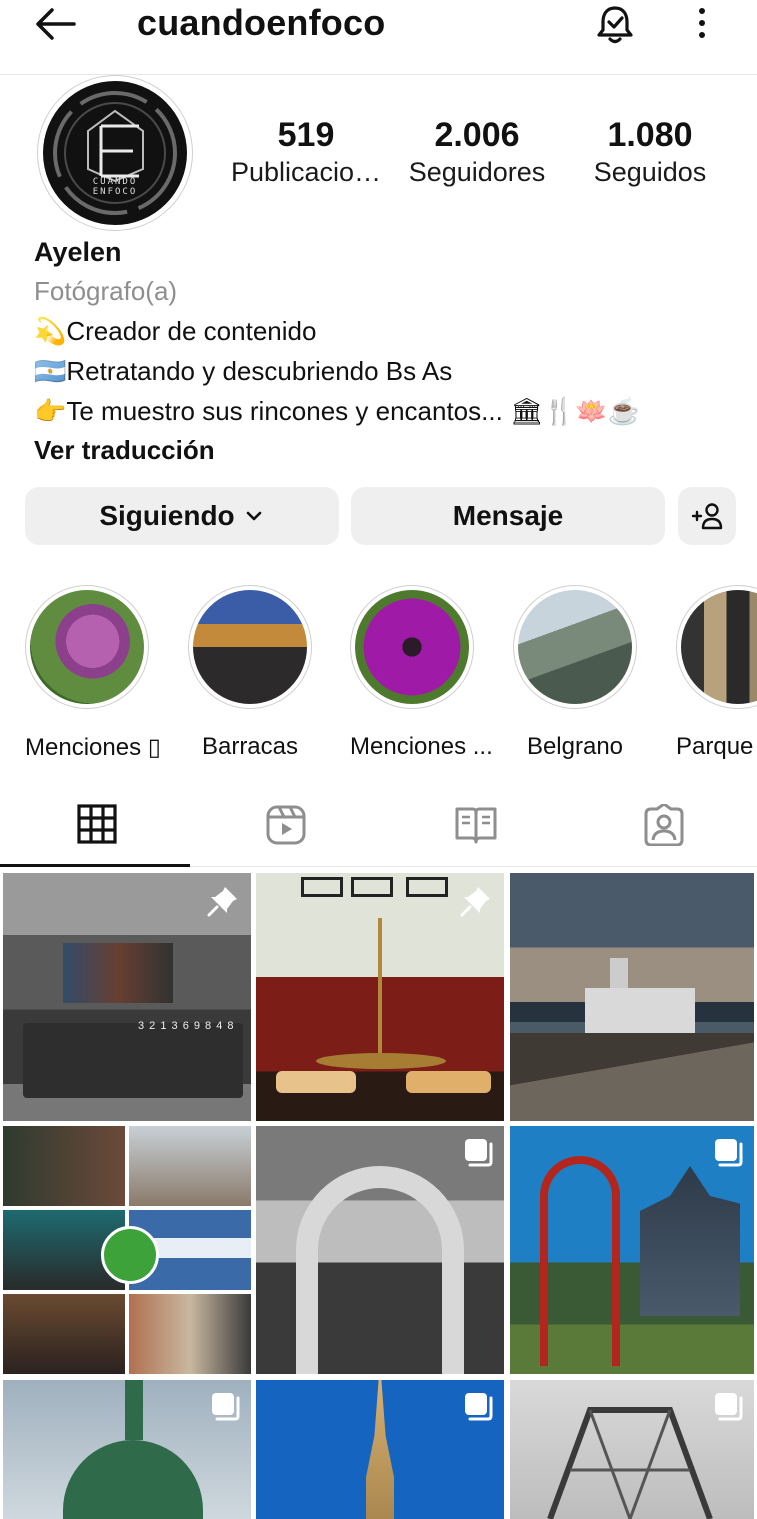 The width and height of the screenshot is (757, 1519). I want to click on profile-tabs, so click(378, 828).